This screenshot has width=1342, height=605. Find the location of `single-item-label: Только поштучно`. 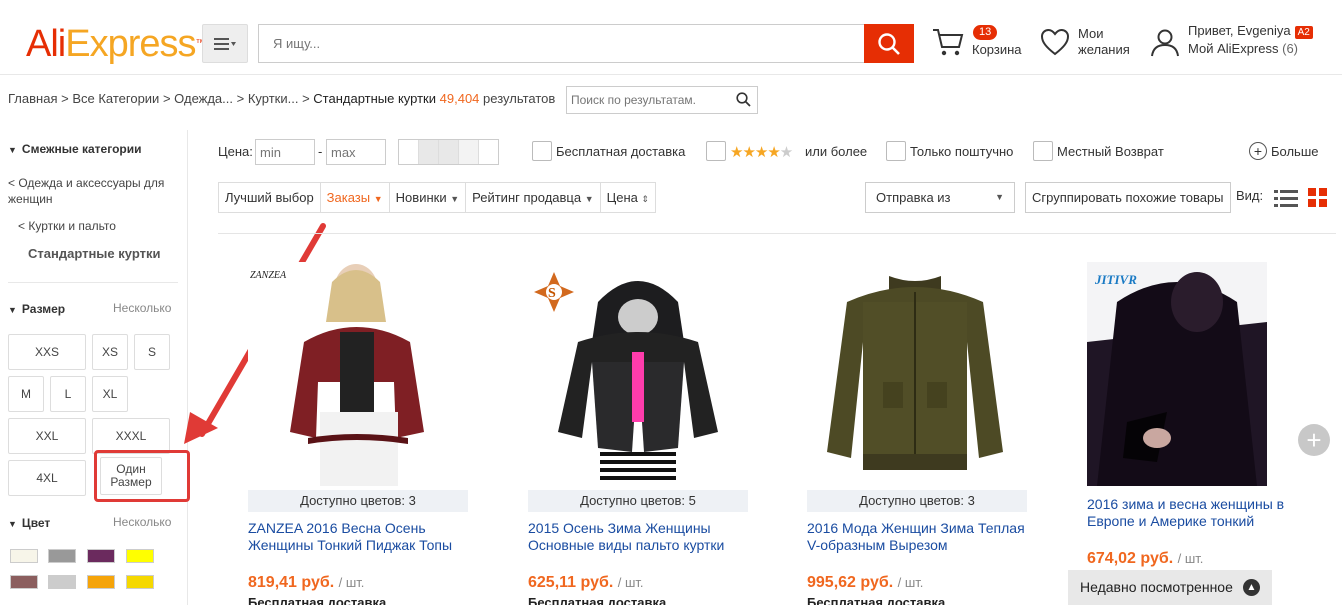

single-item-label: Только поштучно is located at coordinates (961, 151).